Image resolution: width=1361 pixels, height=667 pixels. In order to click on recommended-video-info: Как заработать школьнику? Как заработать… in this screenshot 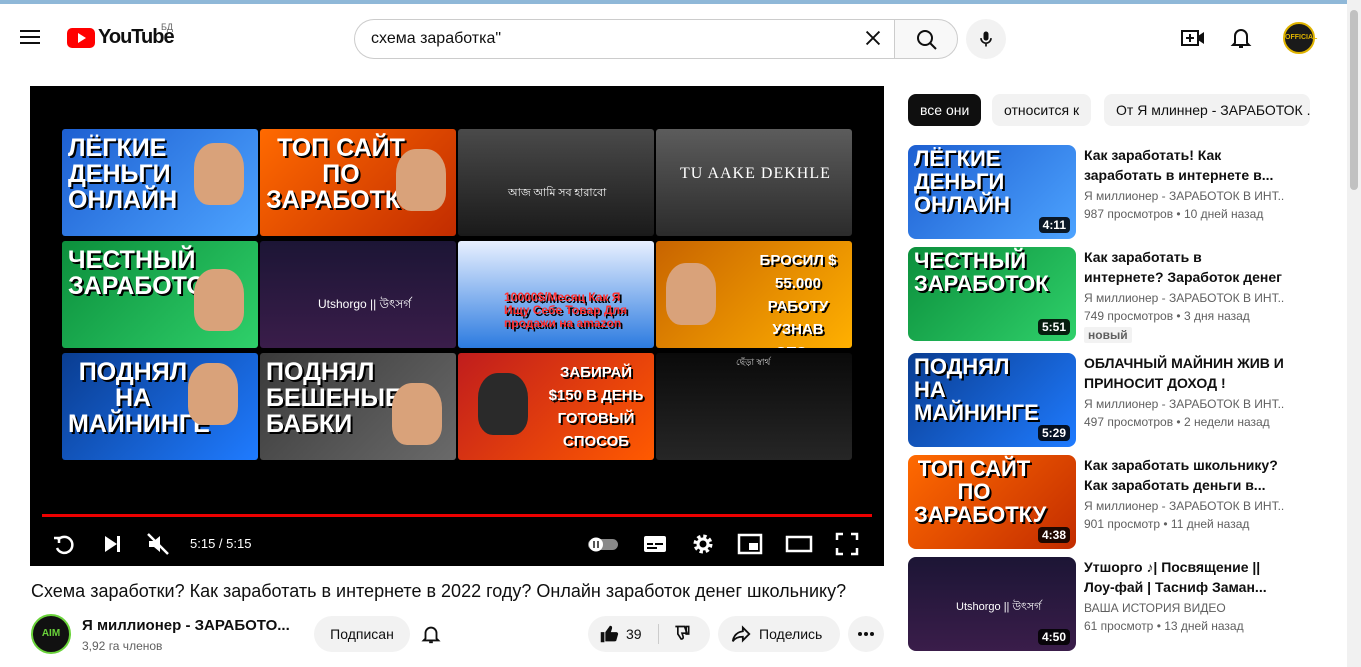, I will do `click(1184, 493)`.